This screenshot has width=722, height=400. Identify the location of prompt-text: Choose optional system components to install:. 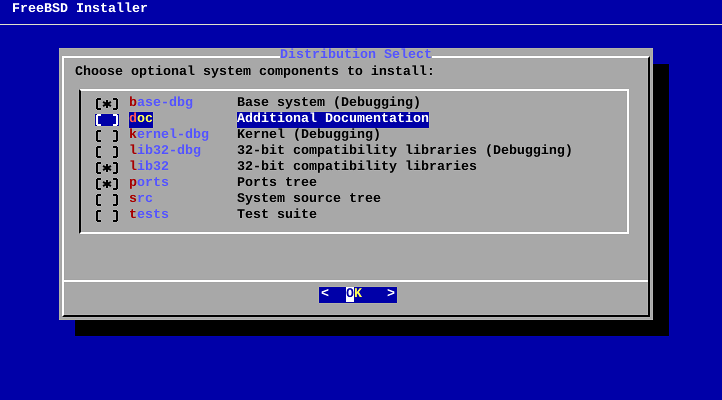
(255, 72).